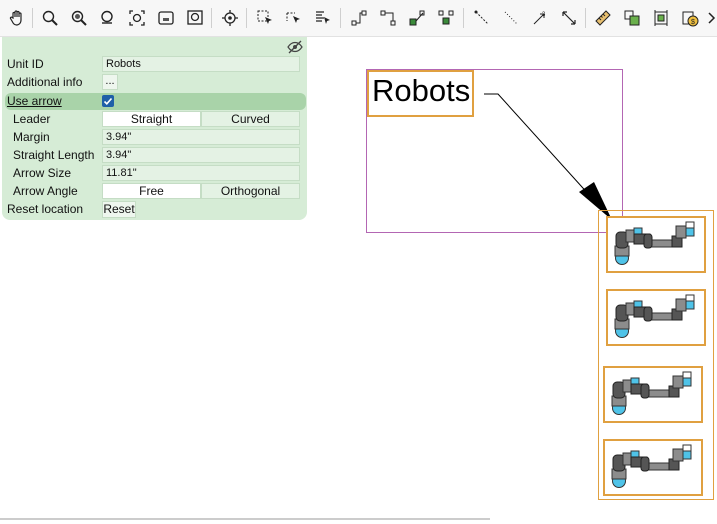 This screenshot has height=524, width=717. I want to click on row-arrow-size: Arrow Size 11.81", so click(154, 173).